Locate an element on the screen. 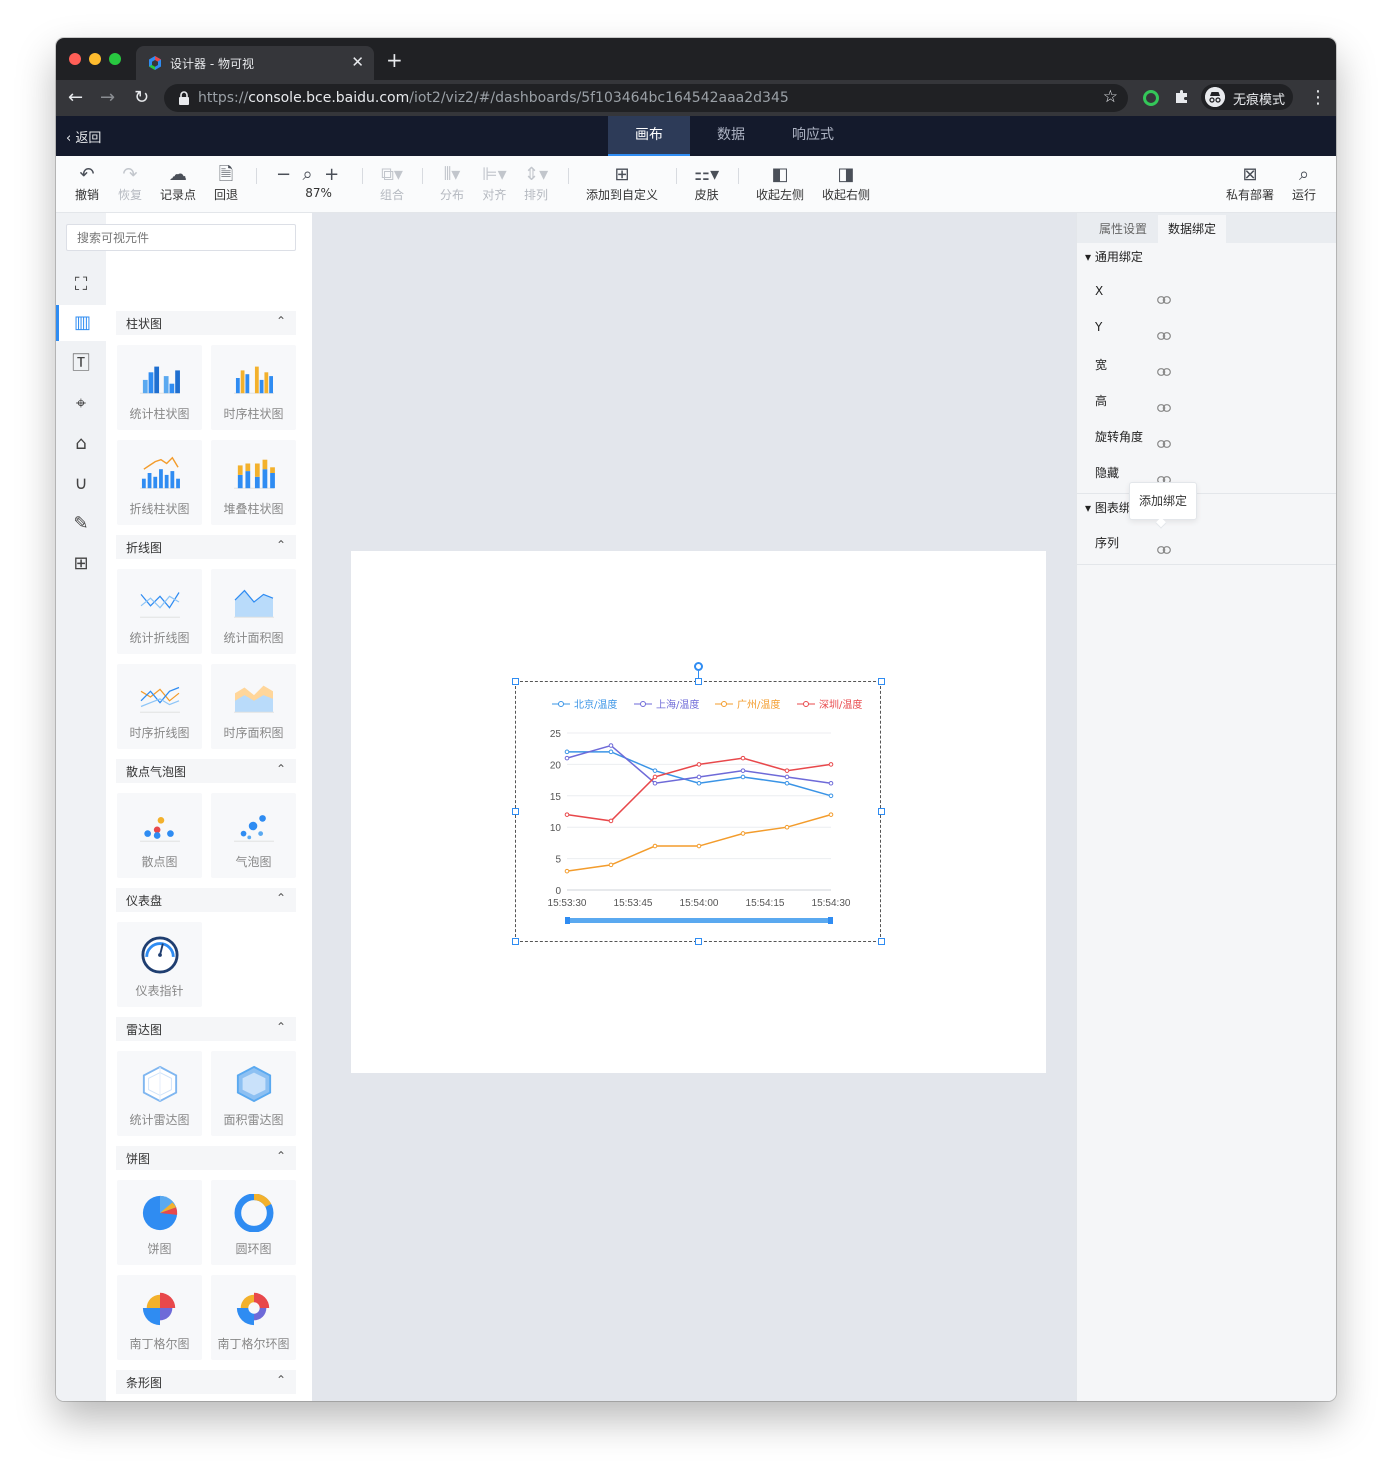  tab-property-settings: 属性设置 is located at coordinates (1123, 229).